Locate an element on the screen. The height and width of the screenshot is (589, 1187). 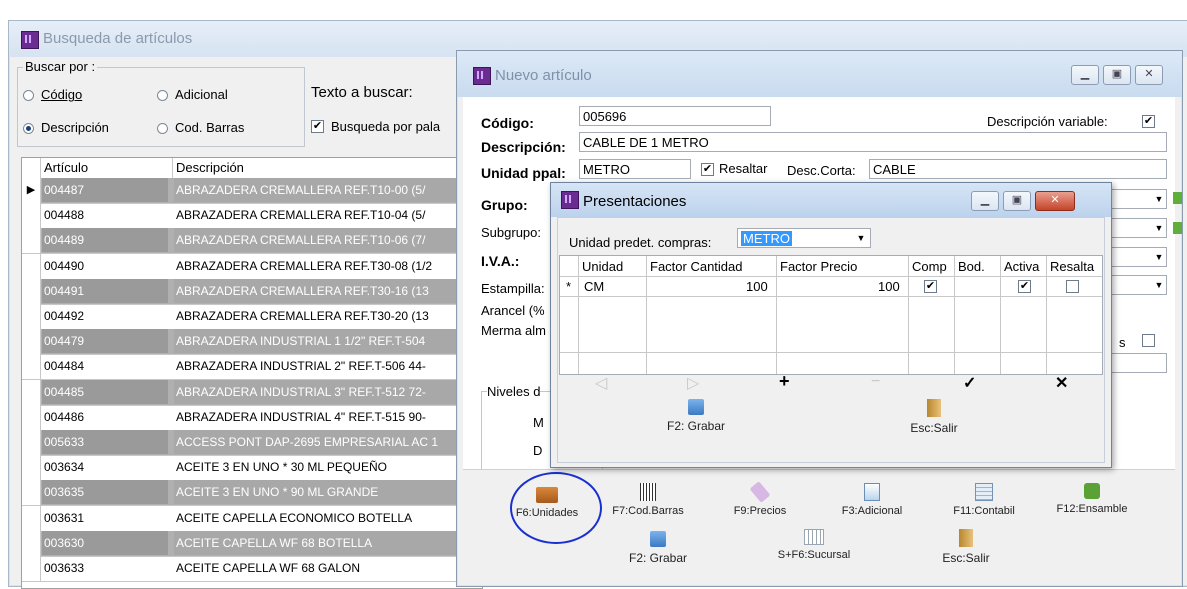
col-articulo-header: Artículo is located at coordinates (66, 167).